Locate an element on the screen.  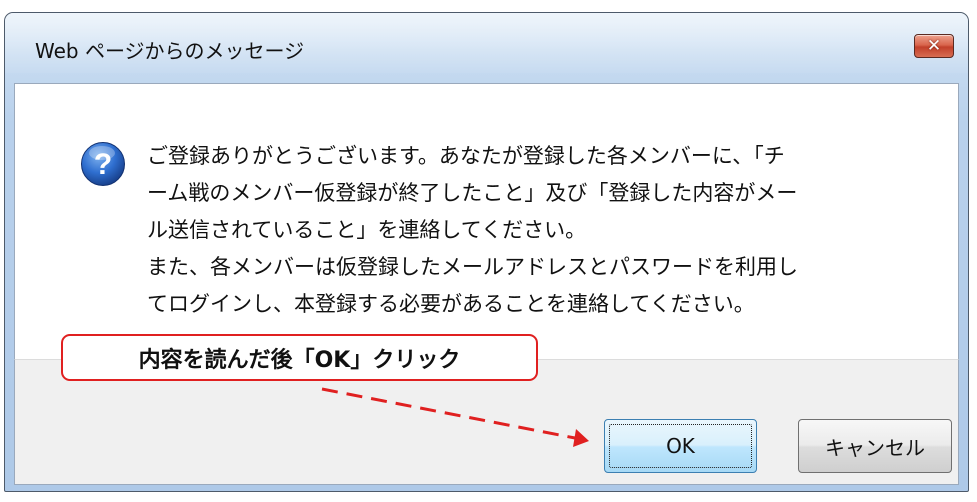
close-icon: ✕ is located at coordinates (934, 45).